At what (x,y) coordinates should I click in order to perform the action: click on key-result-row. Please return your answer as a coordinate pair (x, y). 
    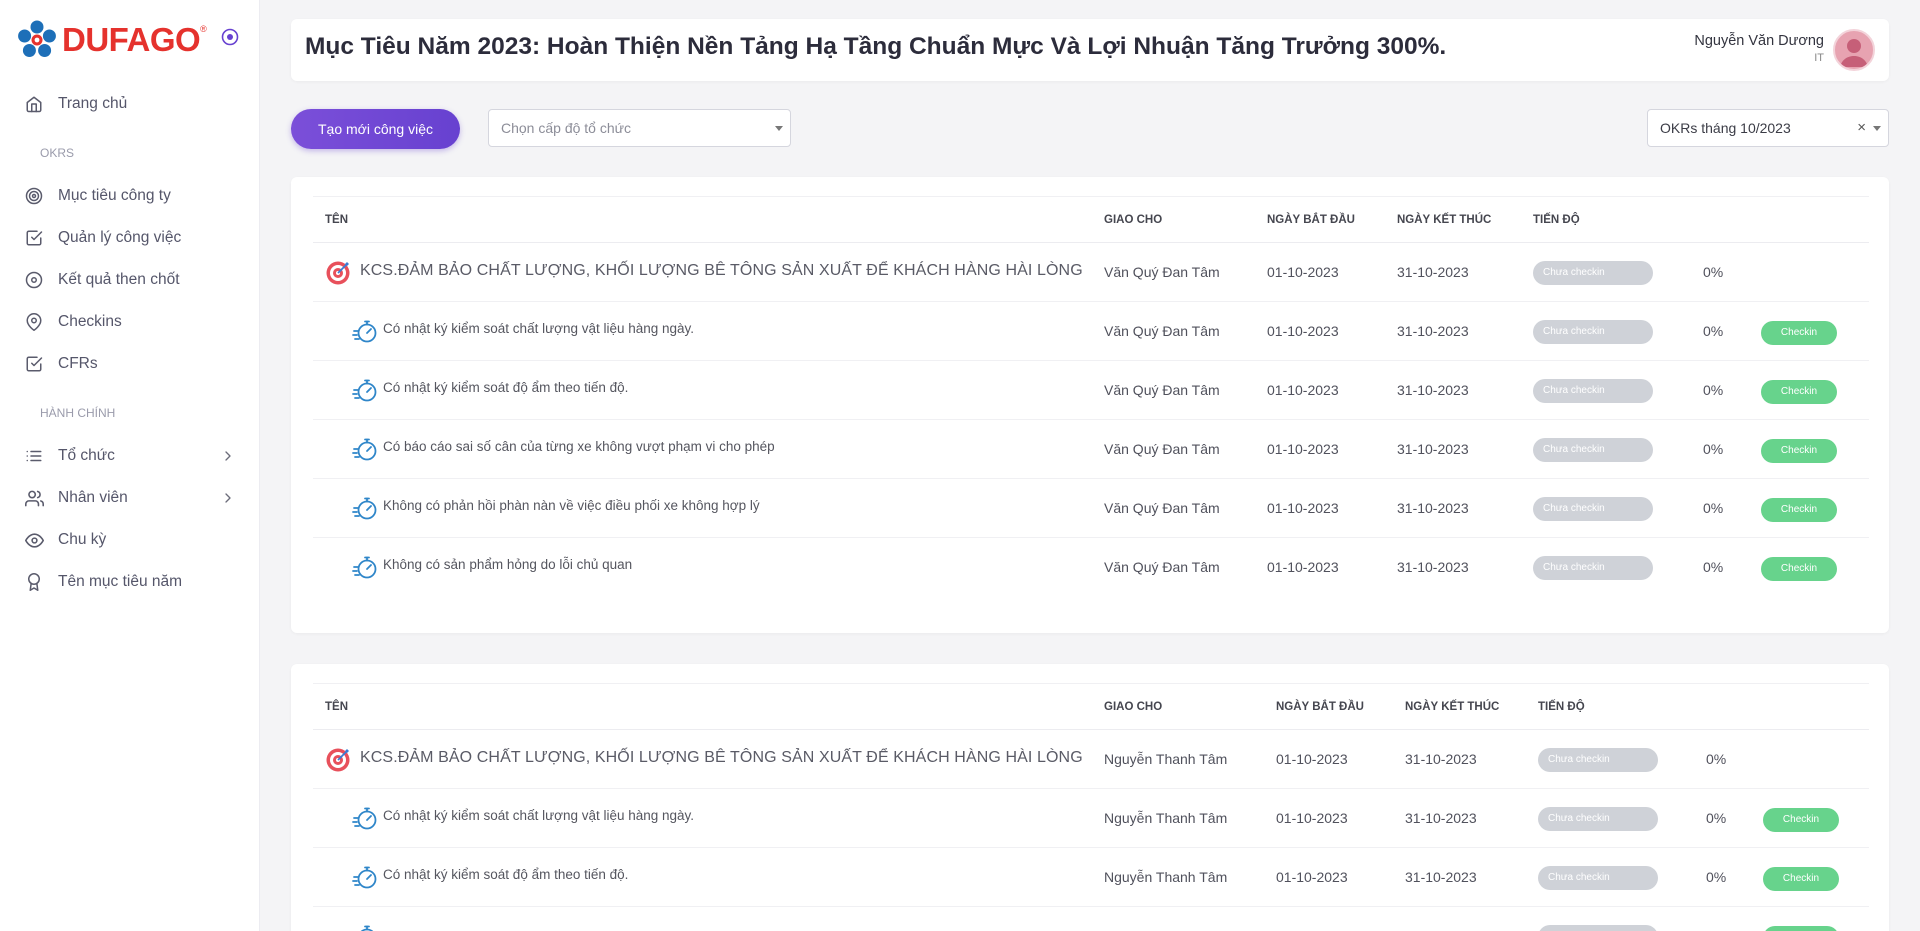
    Looking at the image, I should click on (1091, 919).